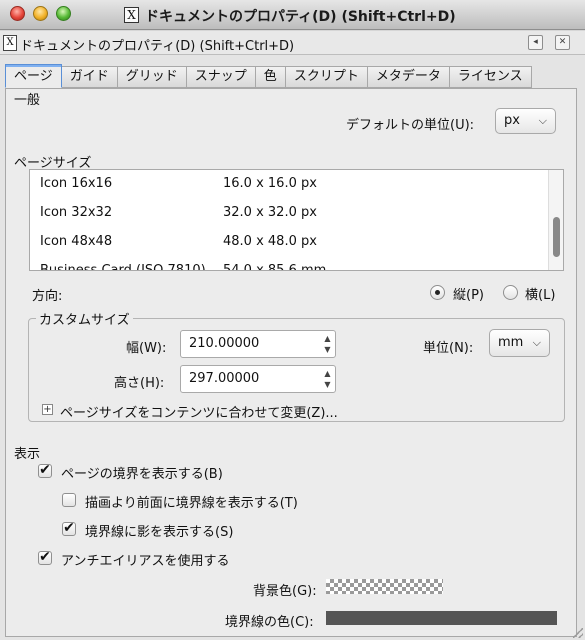 The image size is (585, 640). I want to click on list-item: Icon 32x32 32.0 x 32.0 px, so click(287, 213).